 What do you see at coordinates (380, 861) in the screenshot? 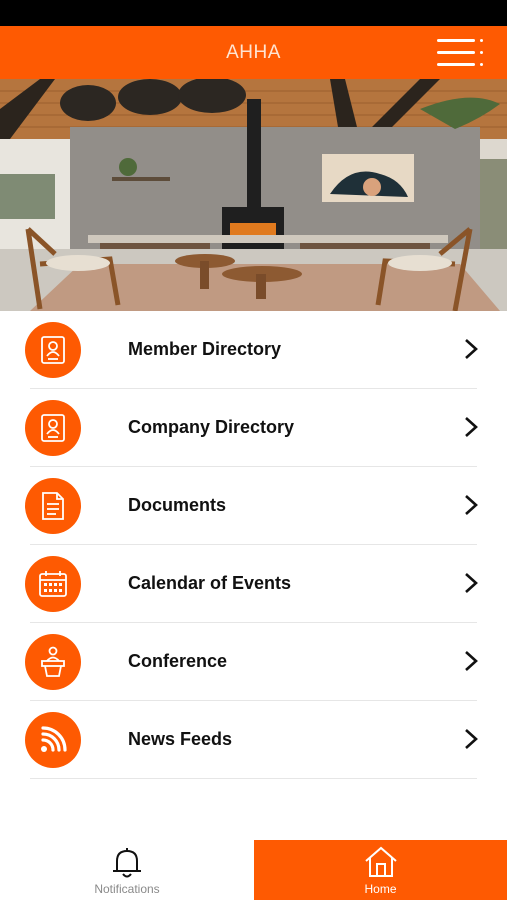
I see `home-icon` at bounding box center [380, 861].